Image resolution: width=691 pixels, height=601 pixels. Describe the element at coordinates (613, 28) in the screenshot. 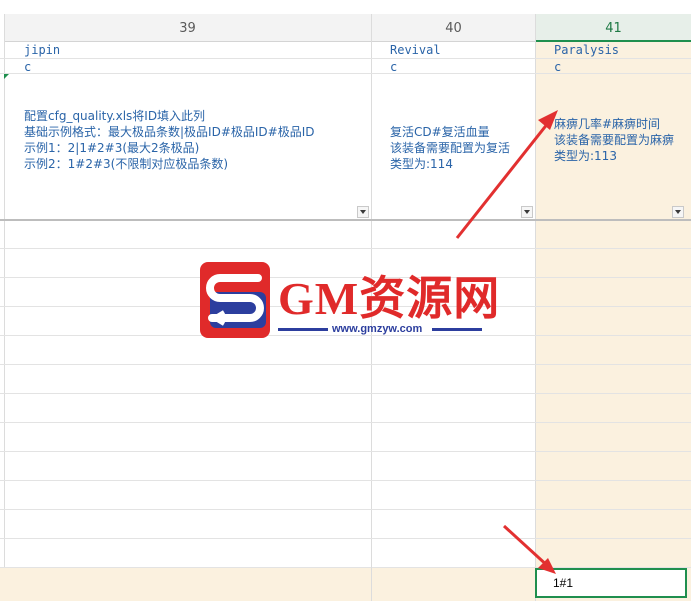

I see `column-header-41: 41` at that location.